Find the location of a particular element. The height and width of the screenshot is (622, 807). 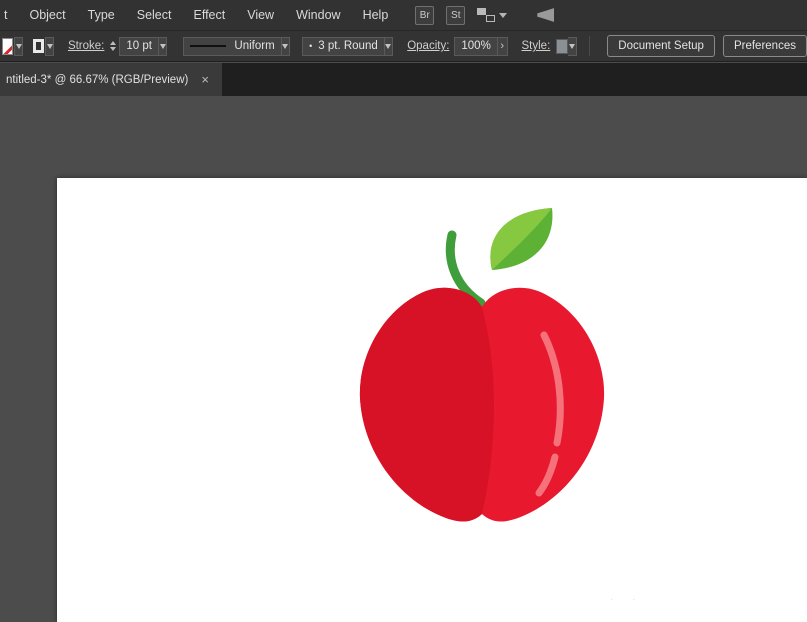

stroke-dropdown-button is located at coordinates (49, 46).